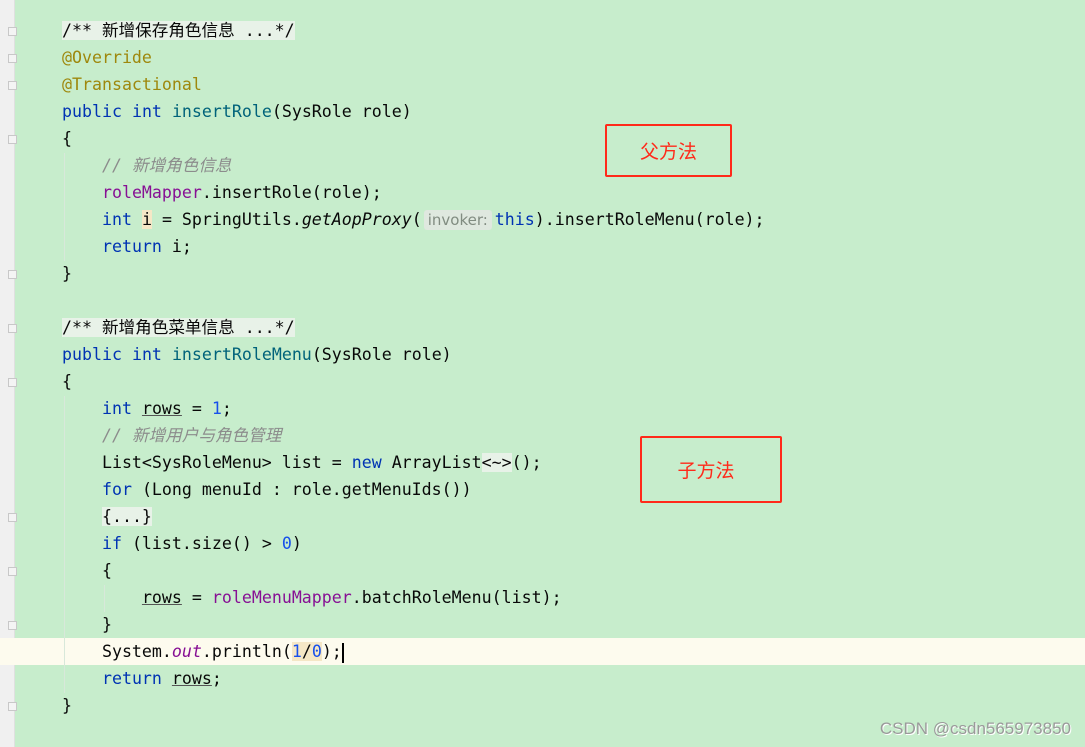 The image size is (1085, 747). Describe the element at coordinates (456, 597) in the screenshot. I see `code-token: .batchRoleMenu(list);` at that location.